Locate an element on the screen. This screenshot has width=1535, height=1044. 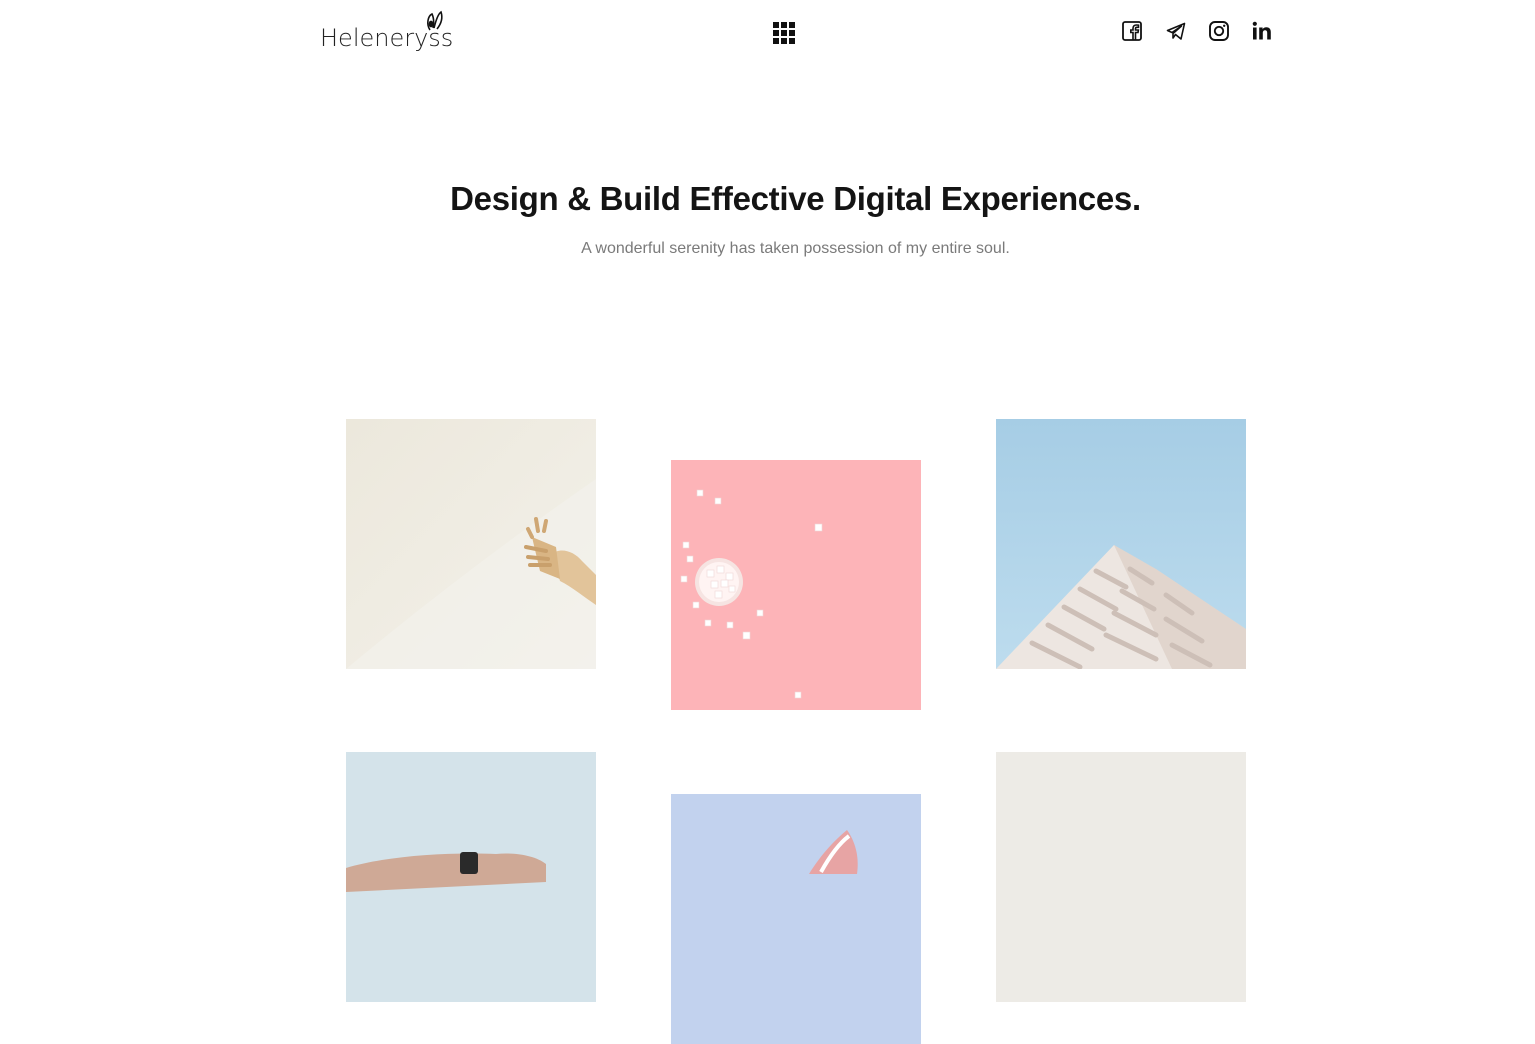
building-image is located at coordinates (1121, 544).